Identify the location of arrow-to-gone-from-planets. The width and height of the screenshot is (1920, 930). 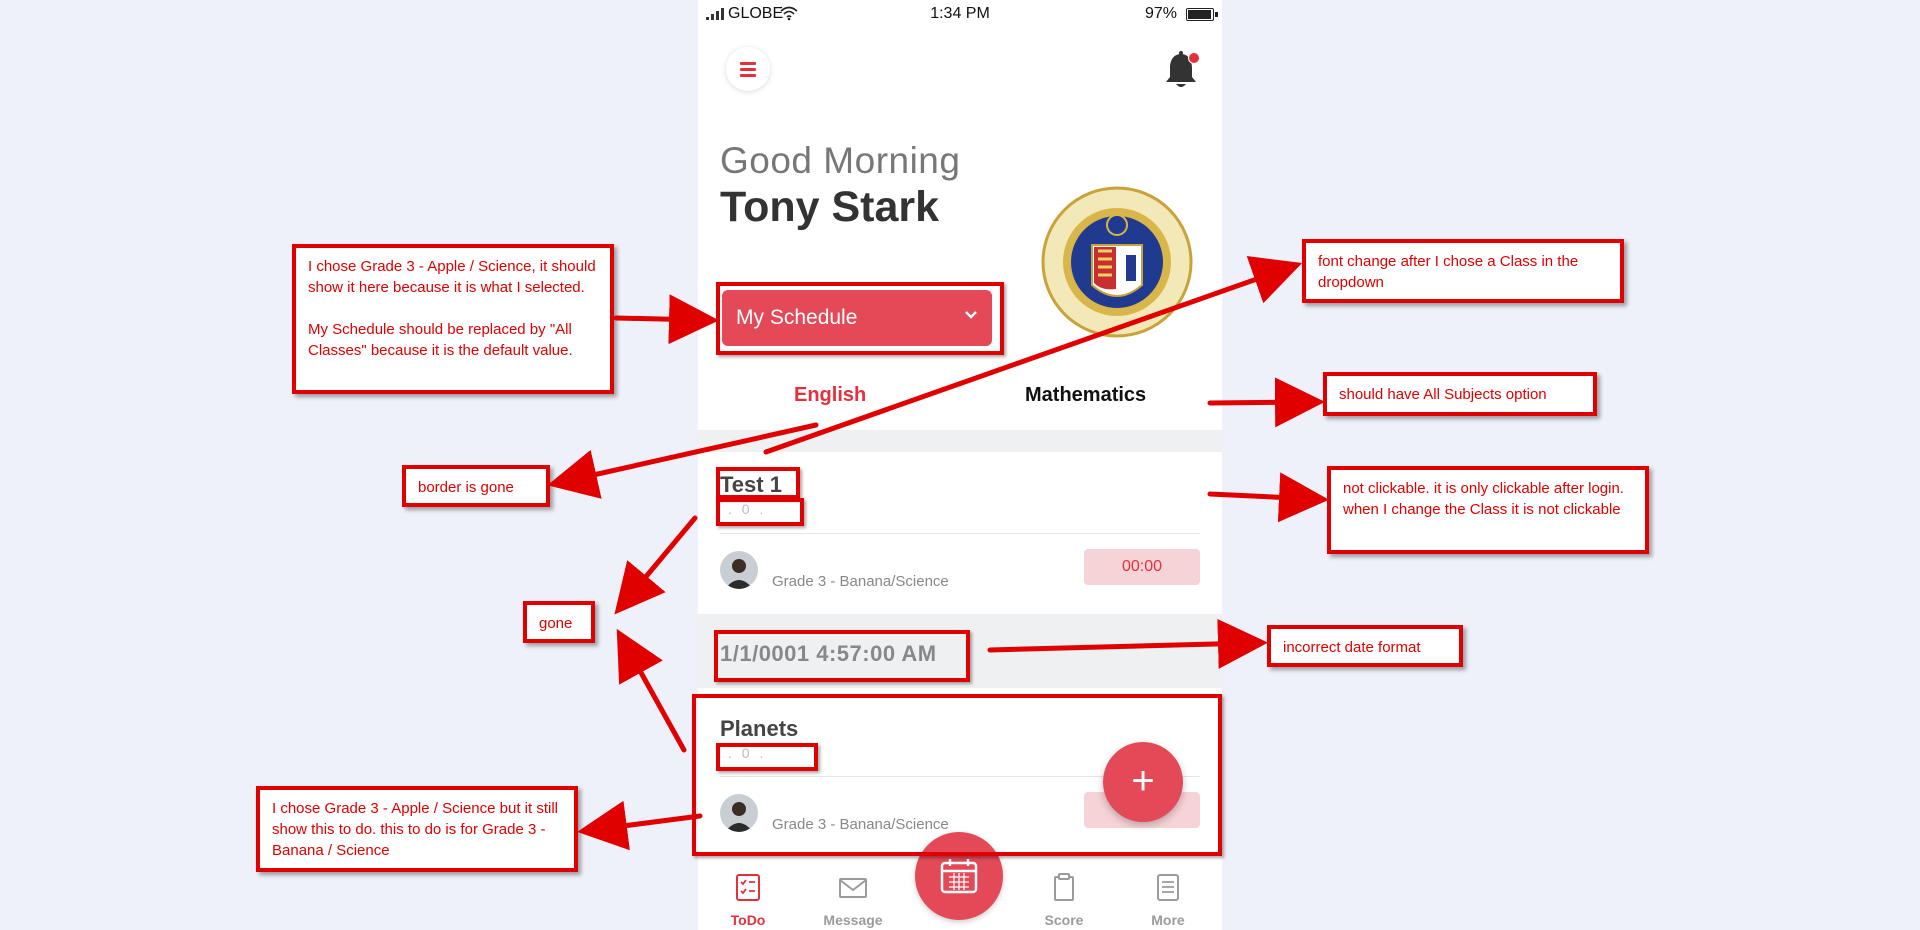
(651, 690).